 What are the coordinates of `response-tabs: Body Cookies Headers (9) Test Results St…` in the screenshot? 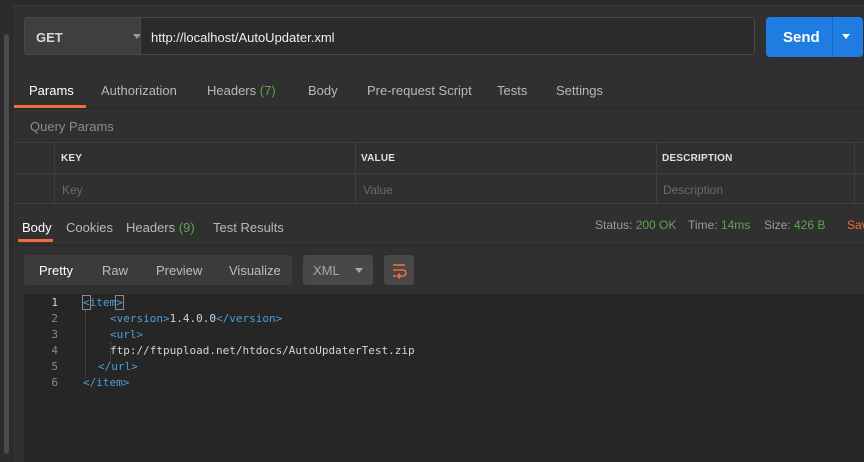 It's located at (438, 225).